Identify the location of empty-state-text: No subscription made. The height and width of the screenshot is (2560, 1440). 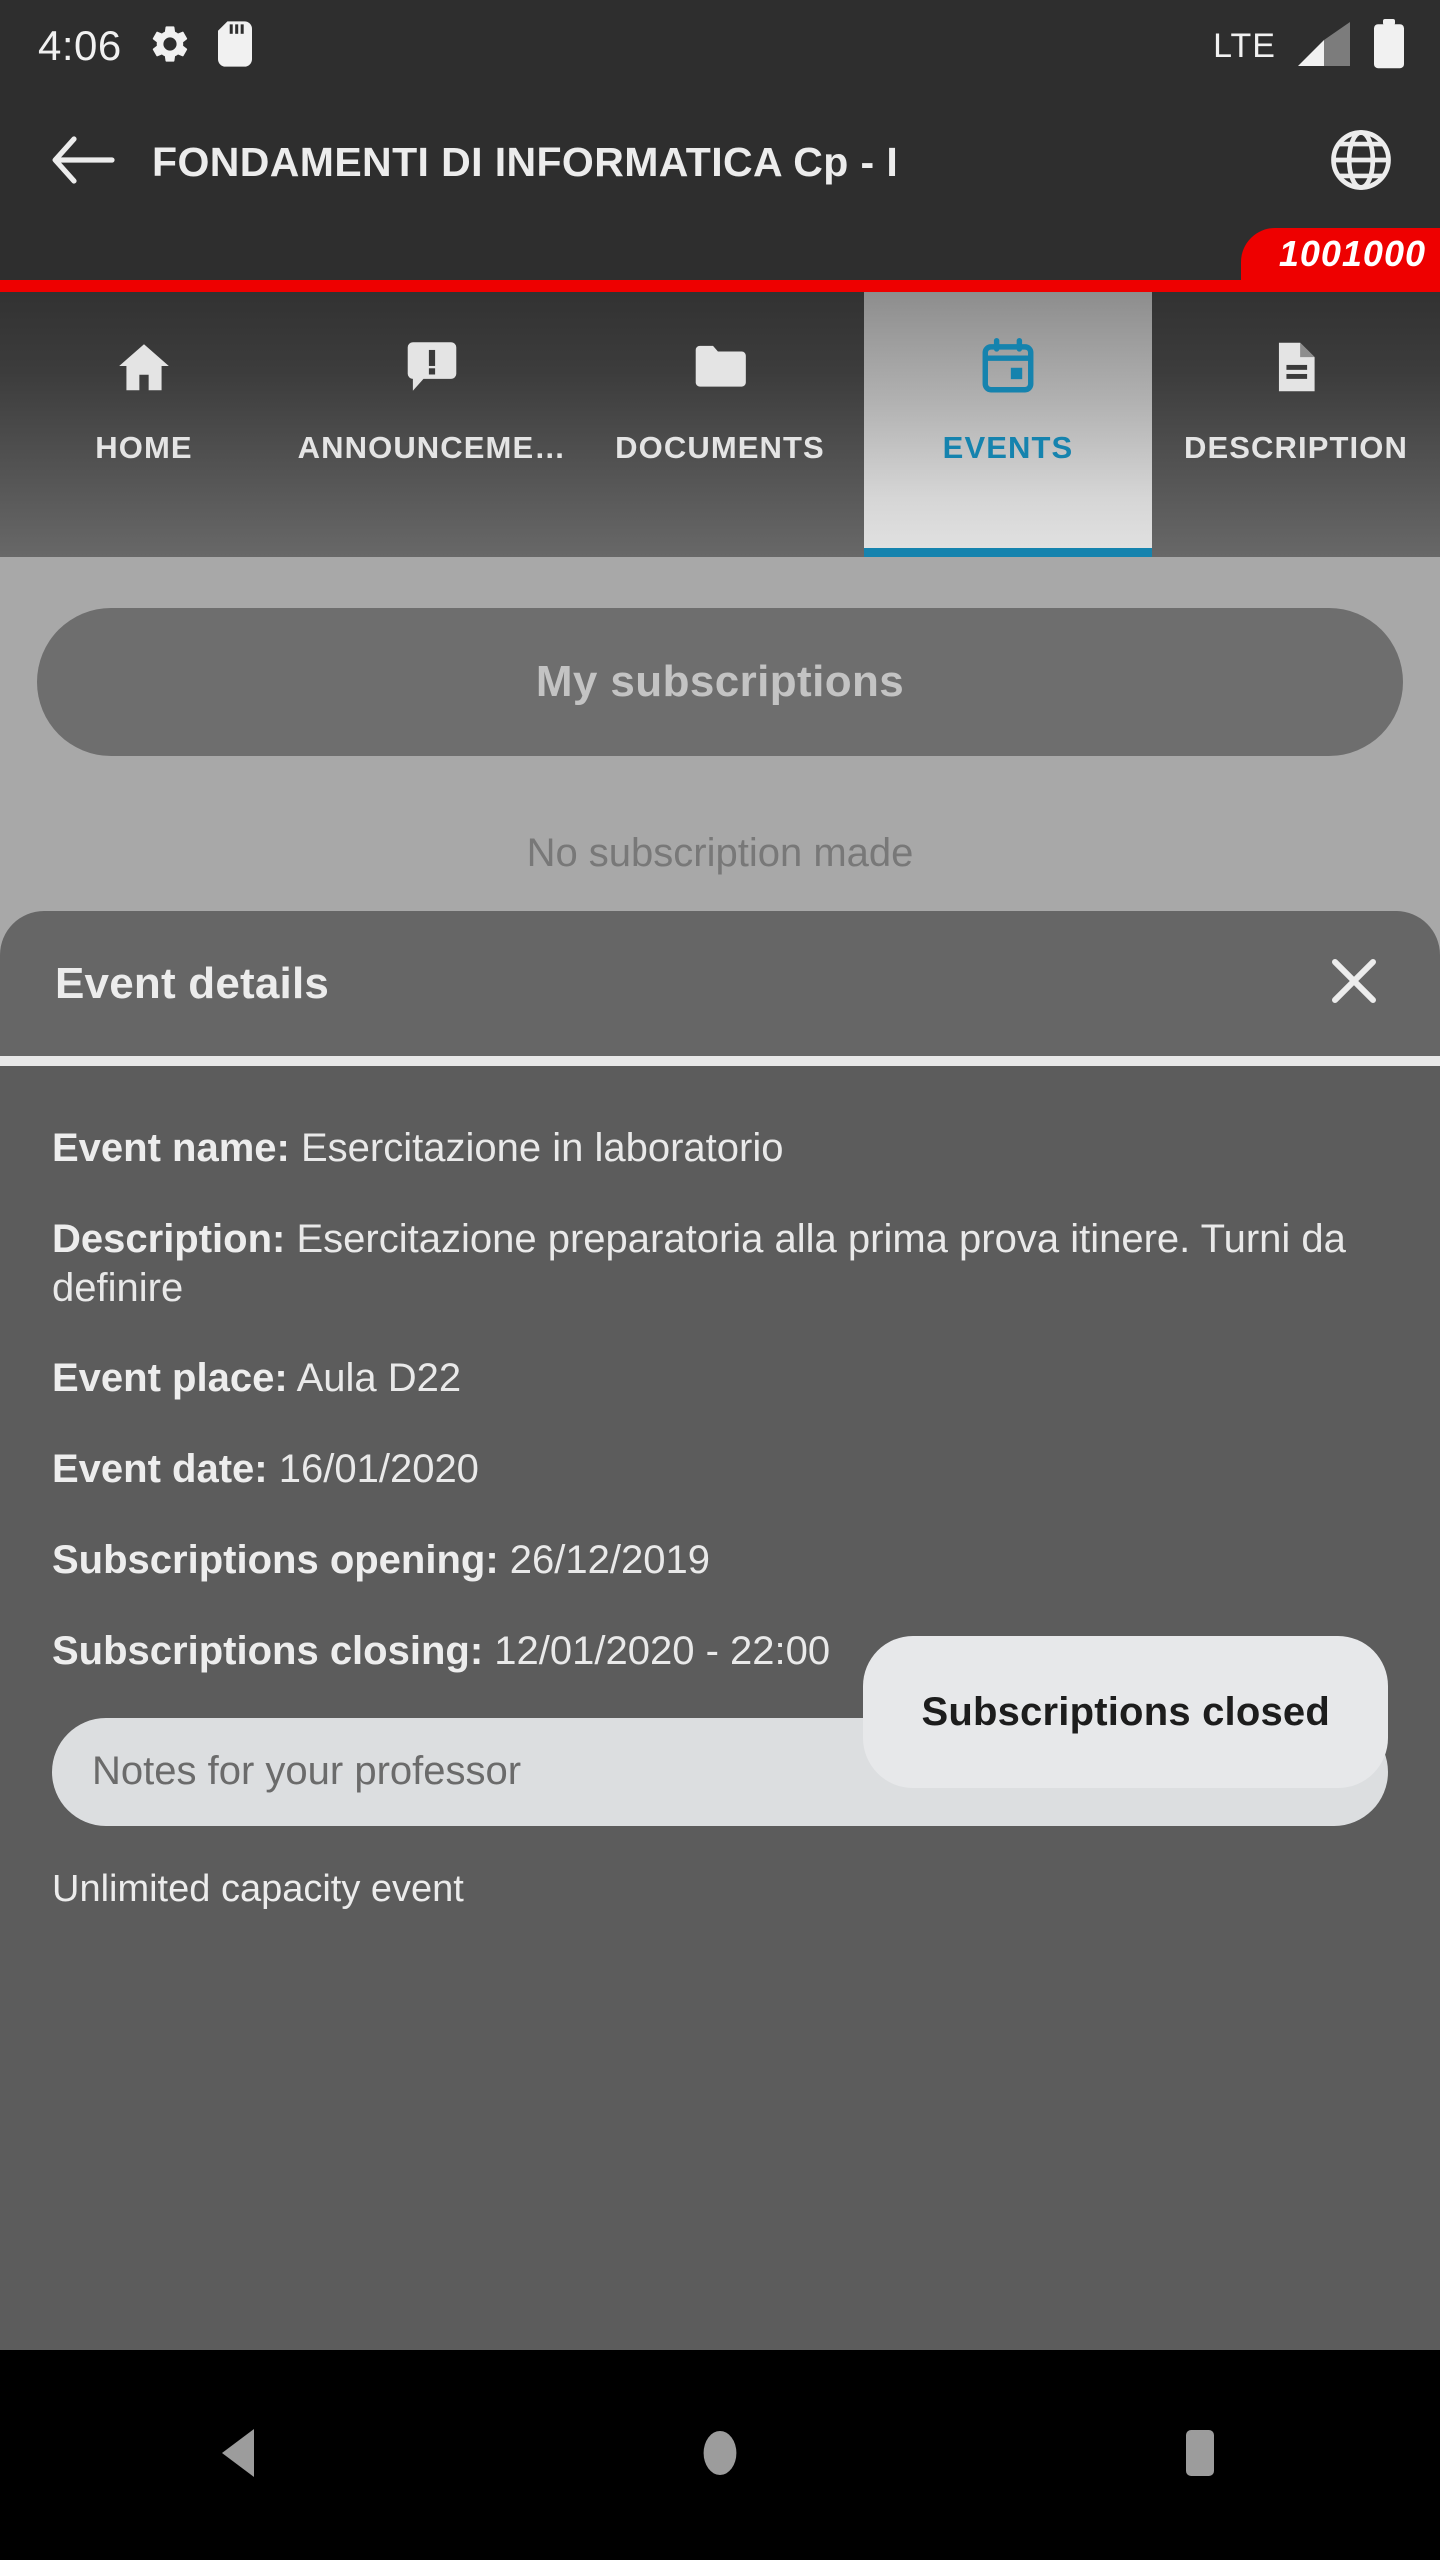
(720, 853).